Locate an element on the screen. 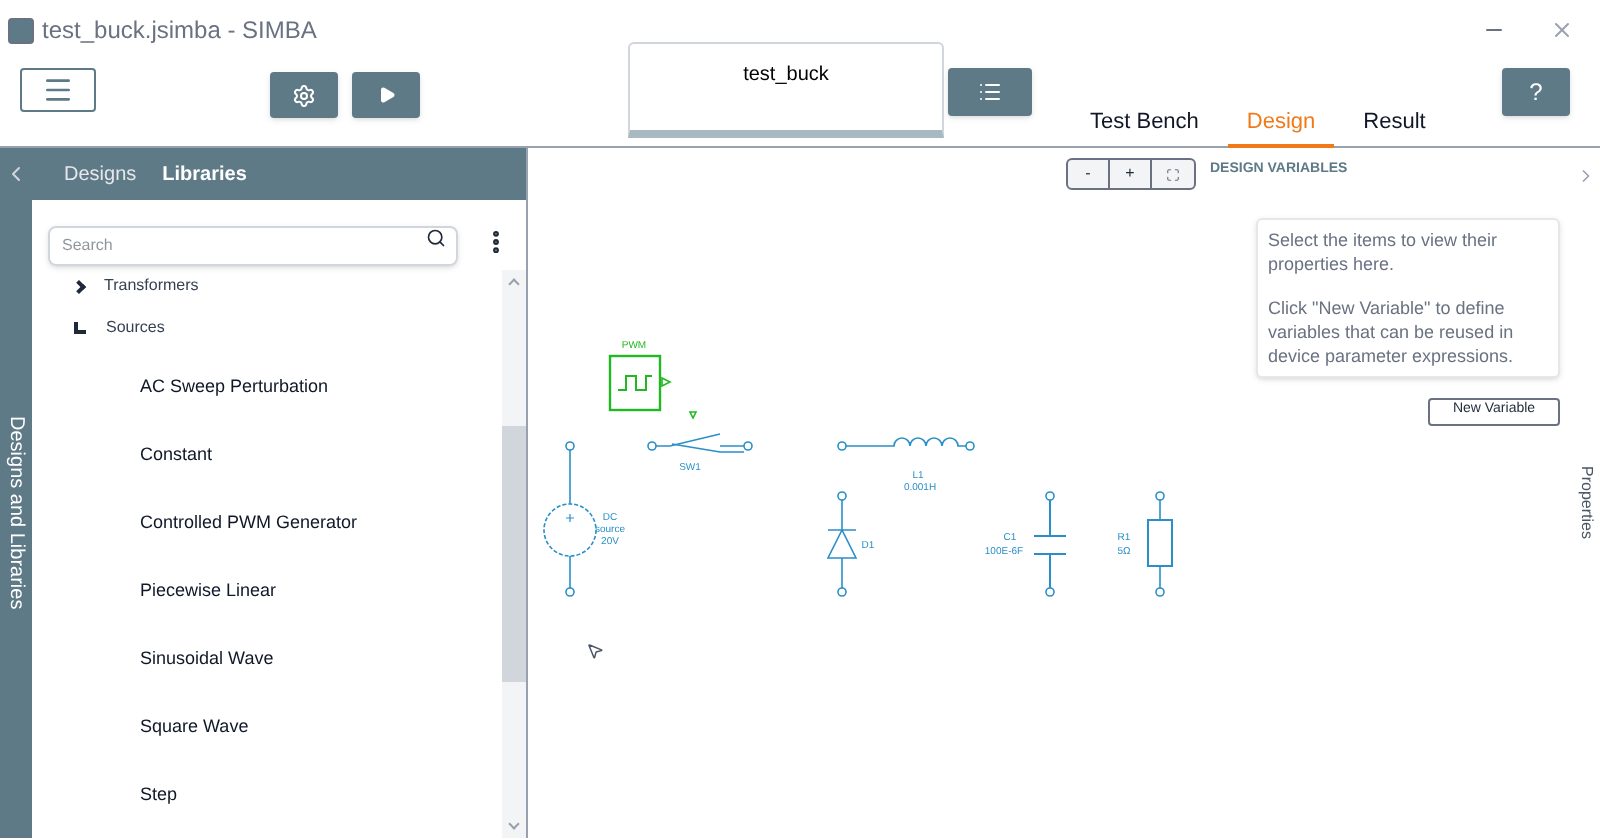 The height and width of the screenshot is (838, 1600). settings-button is located at coordinates (304, 95).